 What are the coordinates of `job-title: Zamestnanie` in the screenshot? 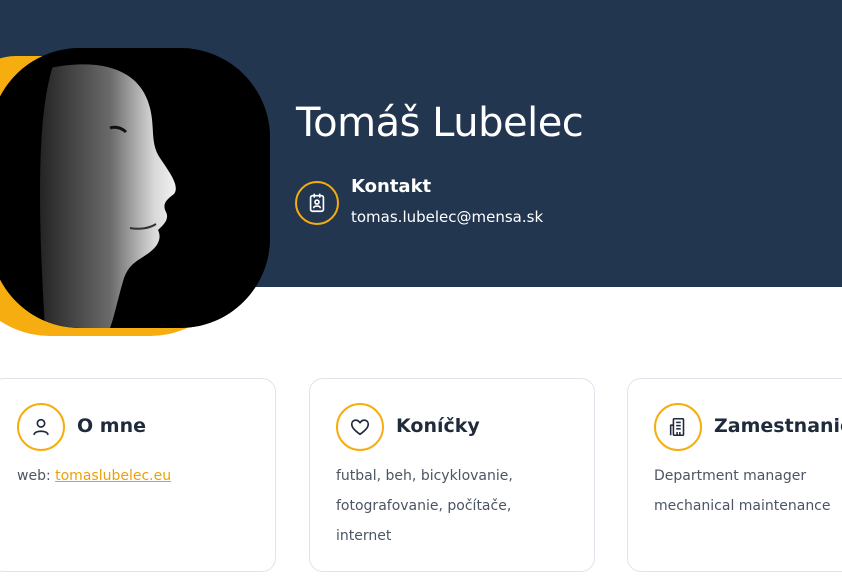 It's located at (778, 426).